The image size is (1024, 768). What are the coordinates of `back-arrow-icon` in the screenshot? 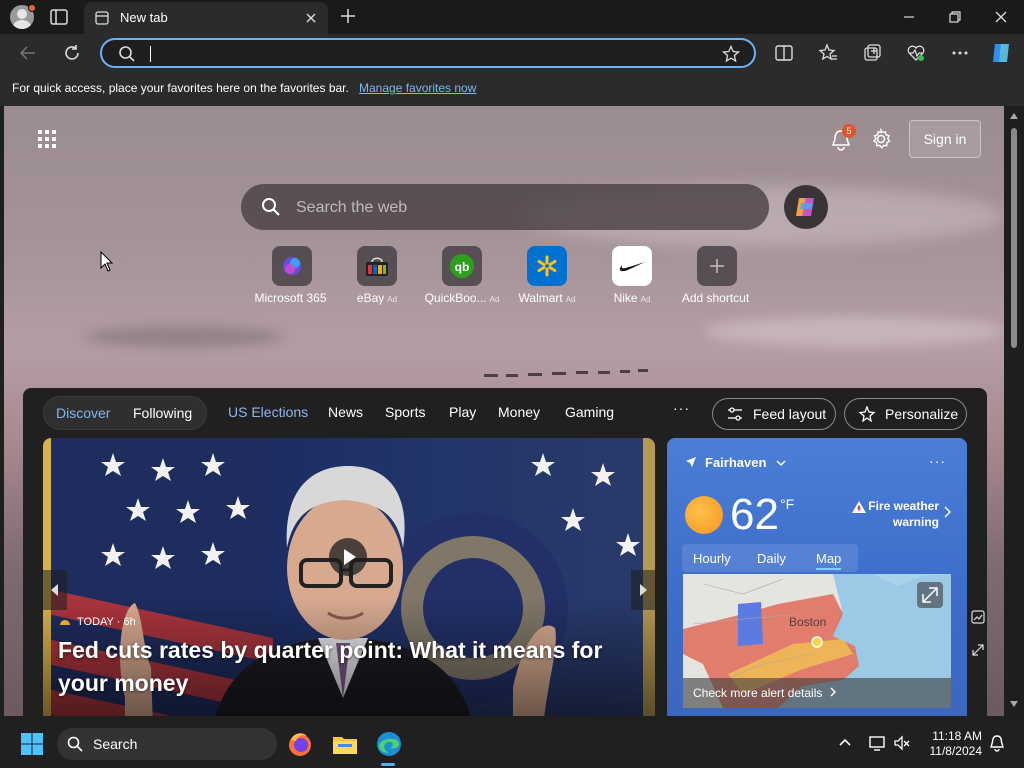 It's located at (28, 53).